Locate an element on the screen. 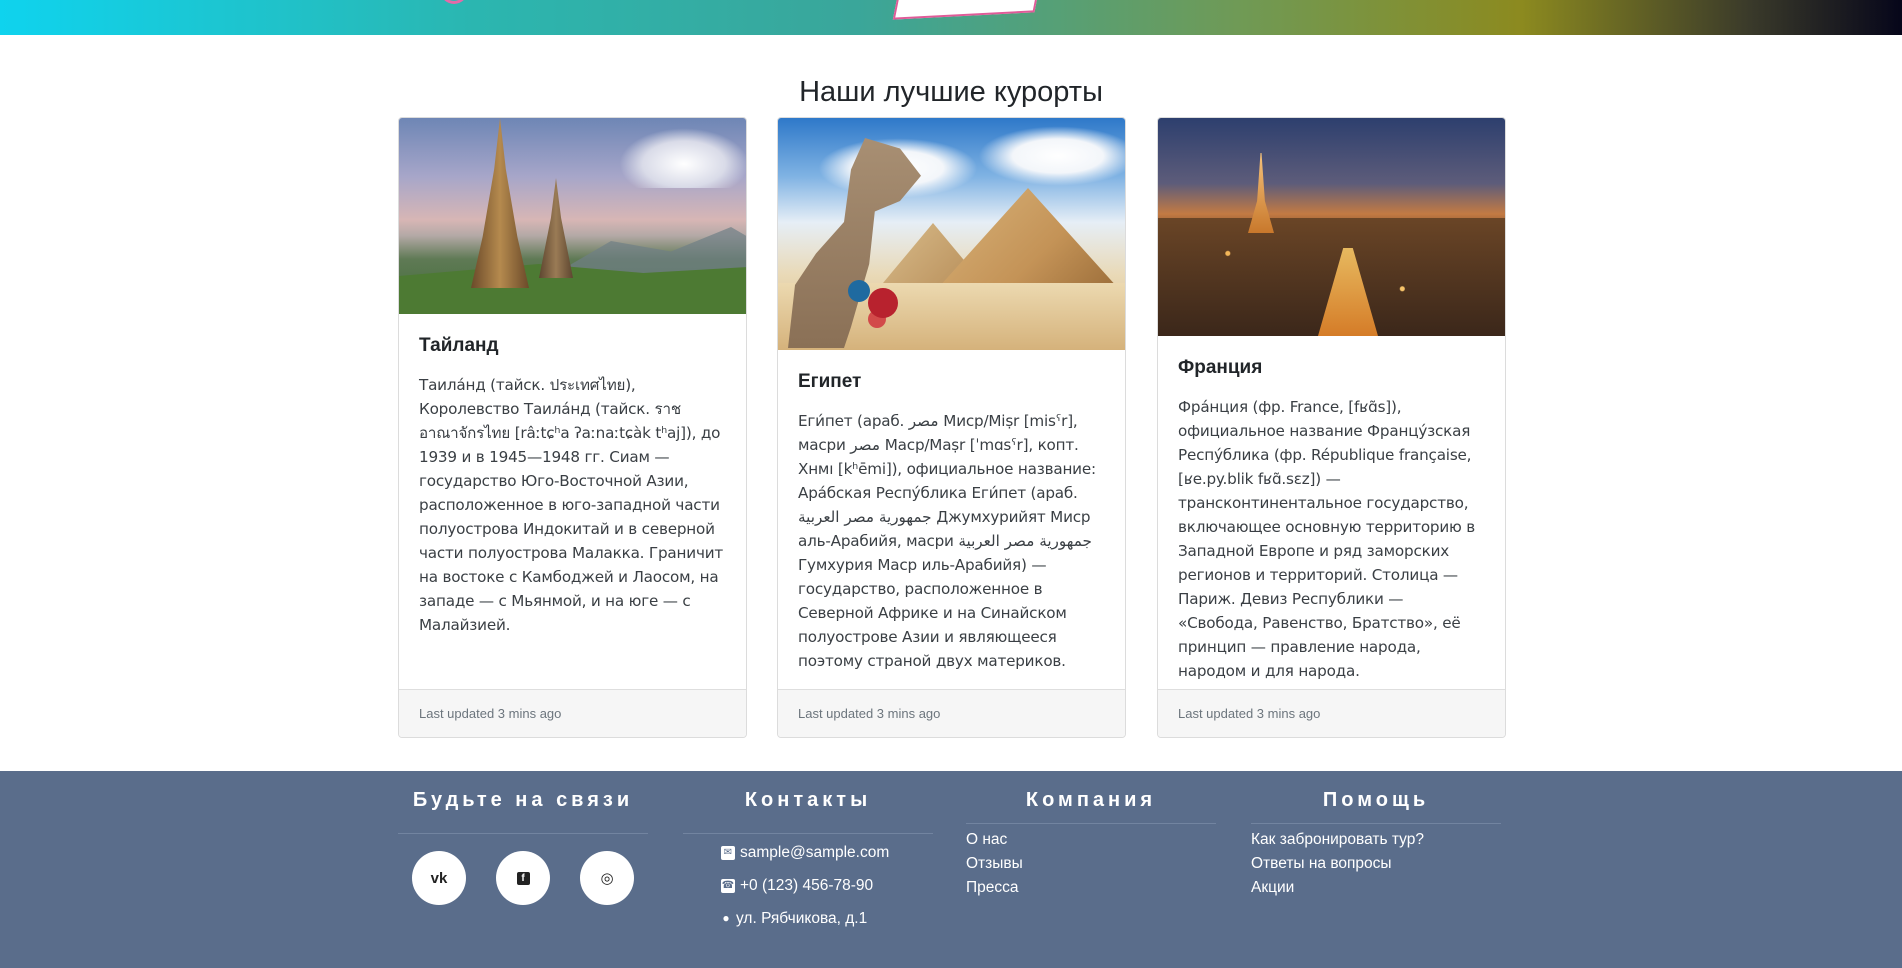 The width and height of the screenshot is (1902, 968). footer-link-how-to-book: Как забронировать тур? is located at coordinates (1376, 840).